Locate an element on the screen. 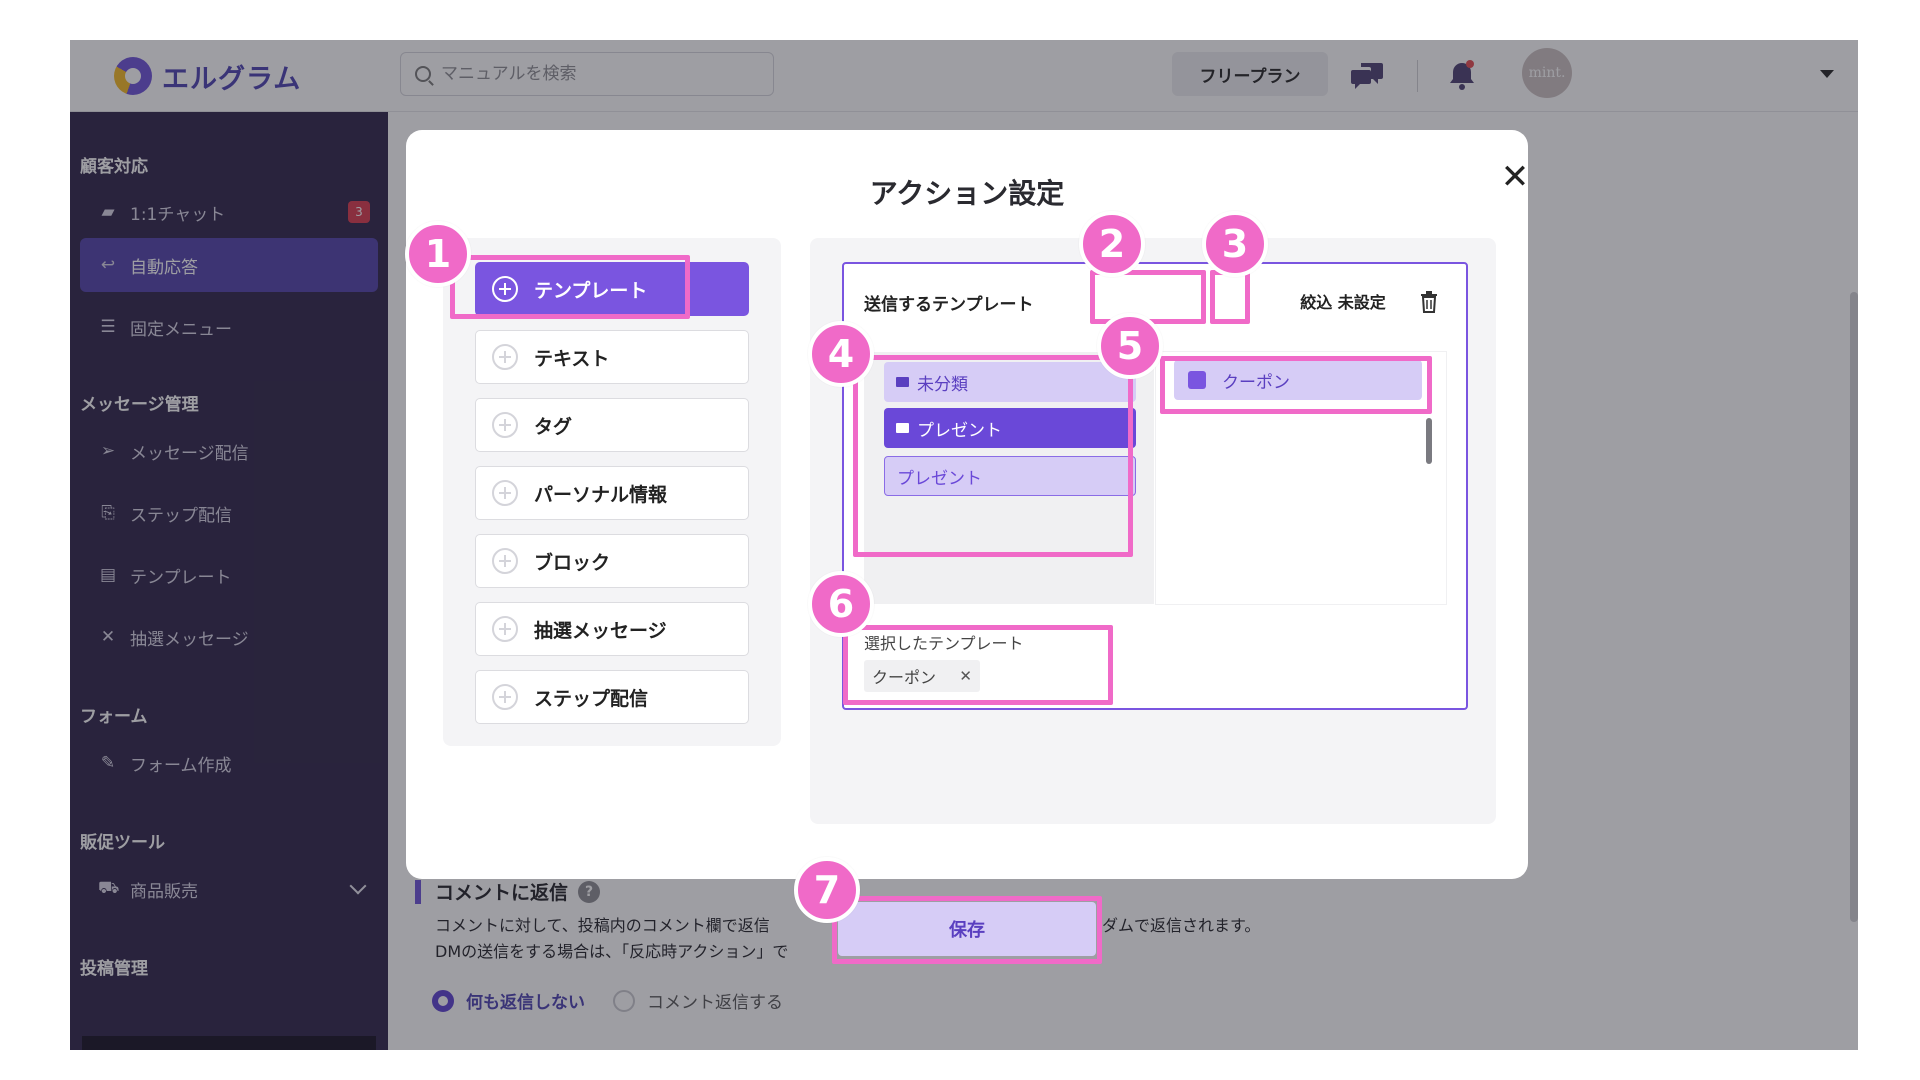  action-step-delivery-button: ステップ配信 is located at coordinates (612, 697).